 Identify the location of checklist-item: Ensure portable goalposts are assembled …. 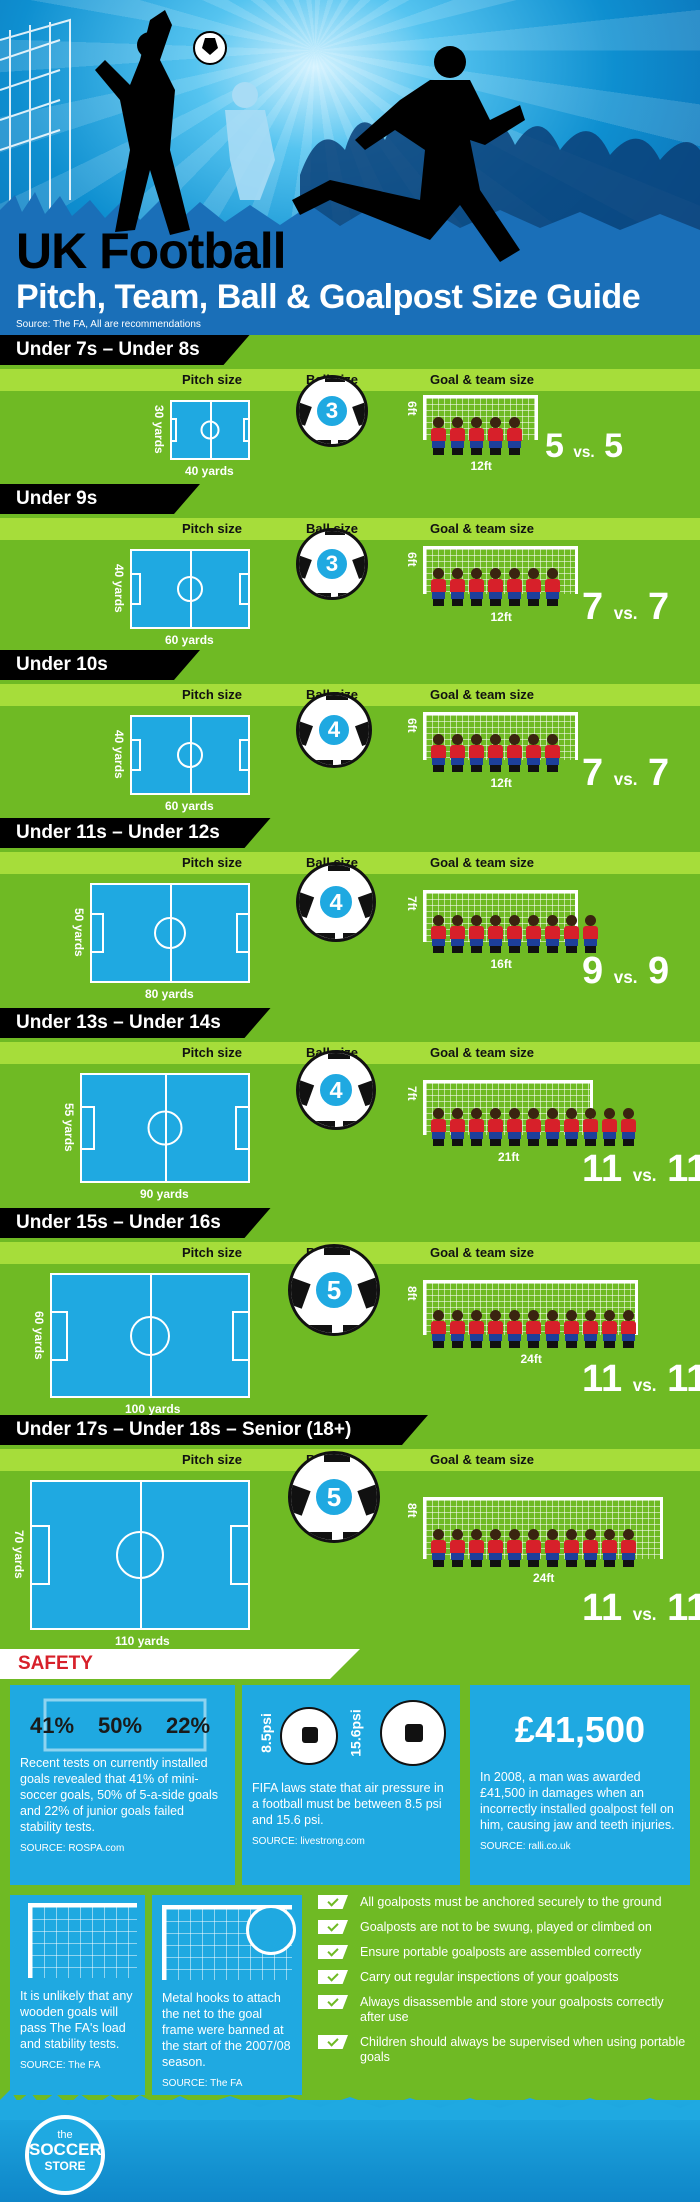
(503, 1952).